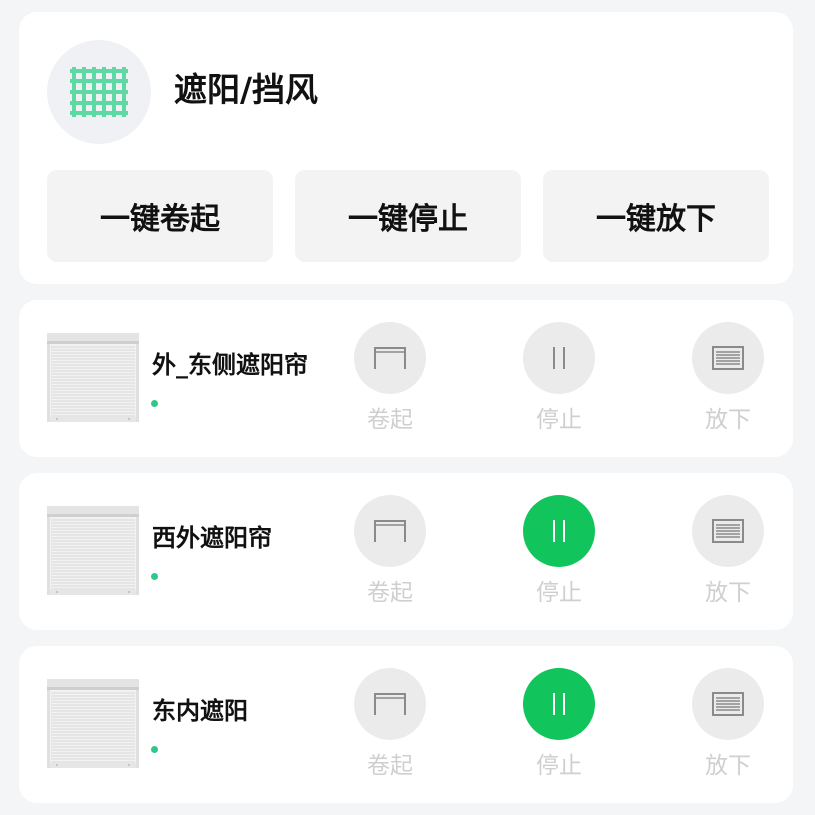 This screenshot has width=815, height=815. What do you see at coordinates (212, 538) in the screenshot?
I see `device-name: 西外遮阳帘` at bounding box center [212, 538].